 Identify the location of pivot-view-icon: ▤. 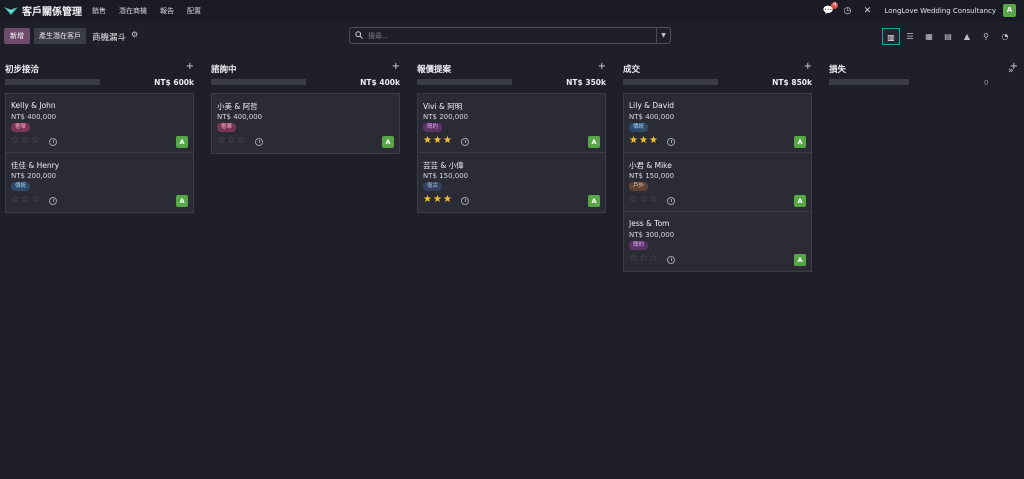
(948, 36).